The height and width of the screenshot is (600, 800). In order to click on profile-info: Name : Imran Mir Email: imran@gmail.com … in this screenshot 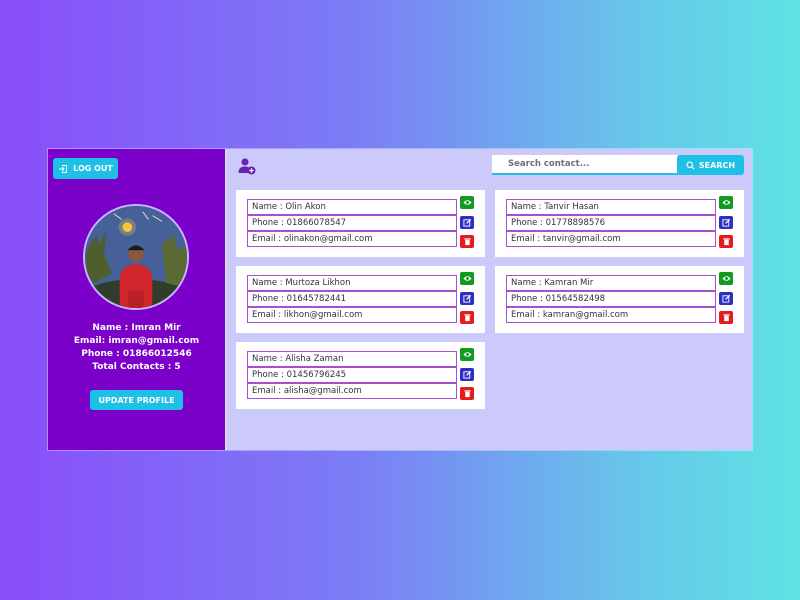, I will do `click(136, 348)`.